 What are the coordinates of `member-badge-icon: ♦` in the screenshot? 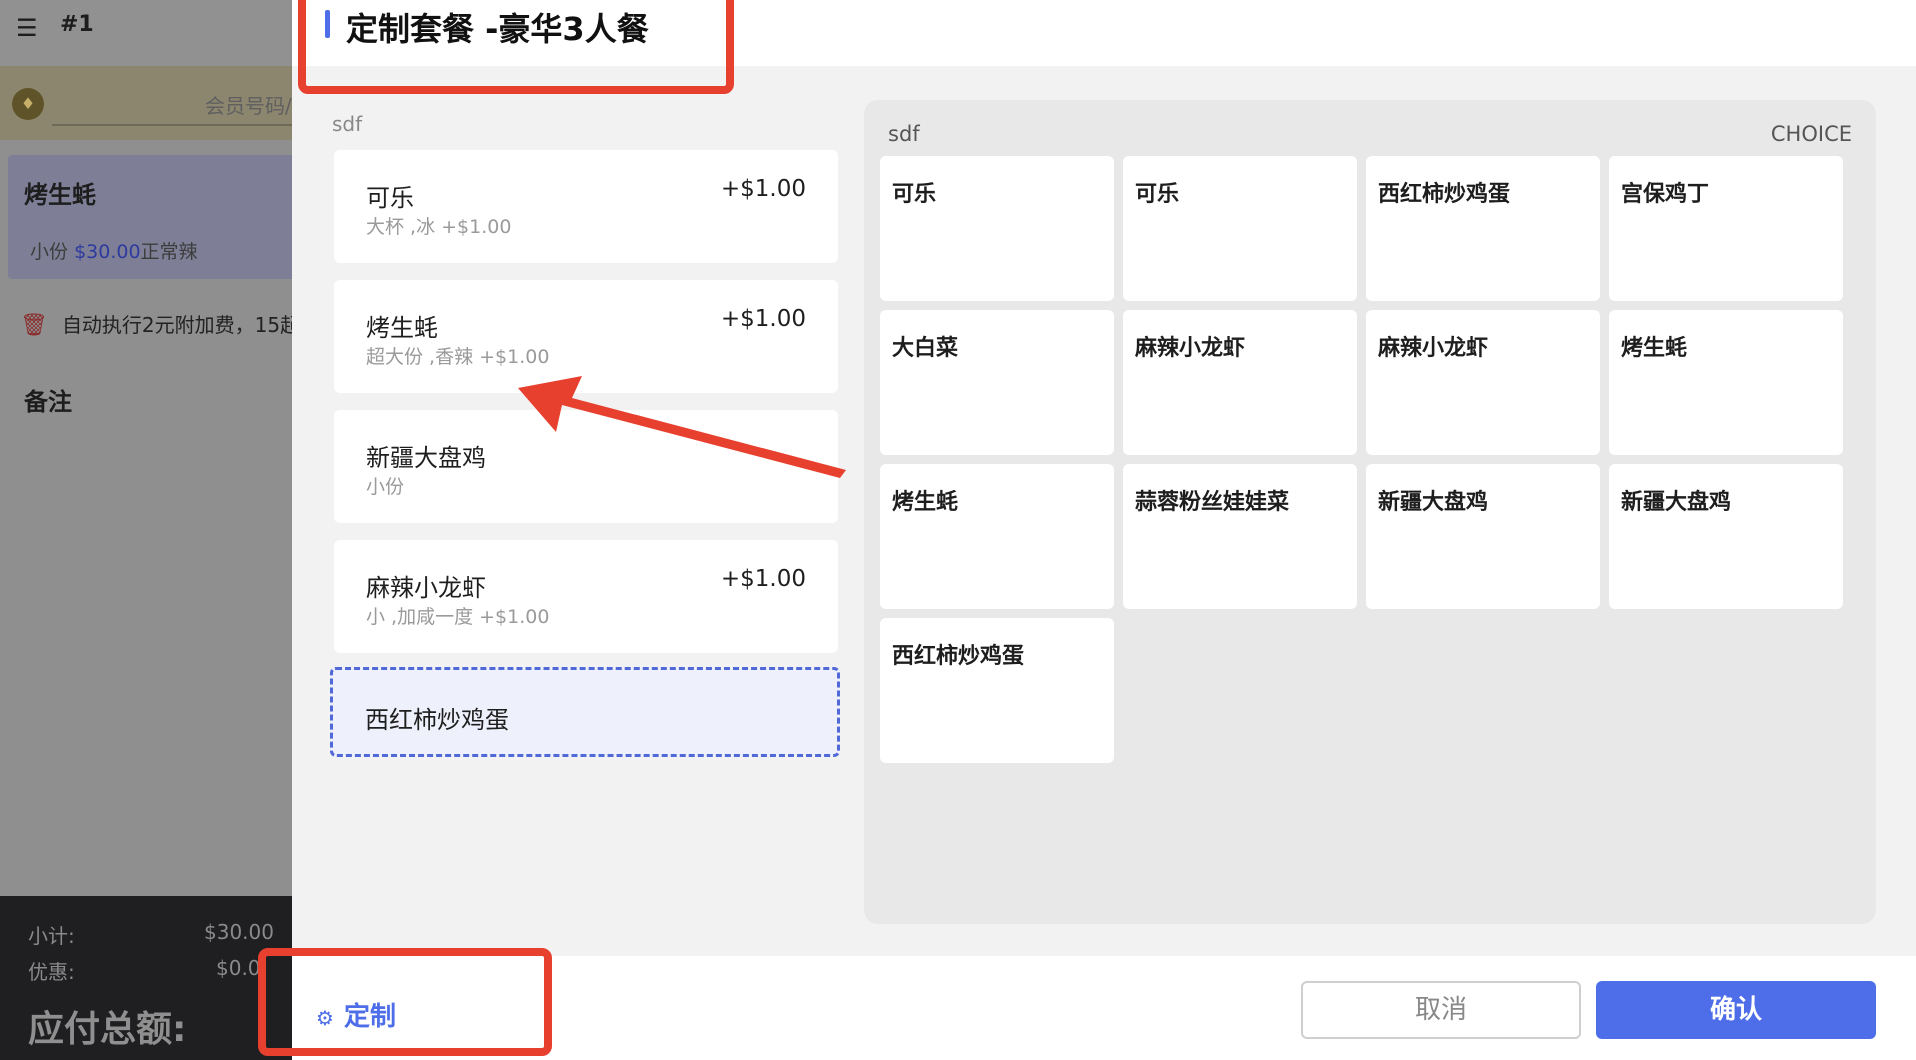 It's located at (28, 104).